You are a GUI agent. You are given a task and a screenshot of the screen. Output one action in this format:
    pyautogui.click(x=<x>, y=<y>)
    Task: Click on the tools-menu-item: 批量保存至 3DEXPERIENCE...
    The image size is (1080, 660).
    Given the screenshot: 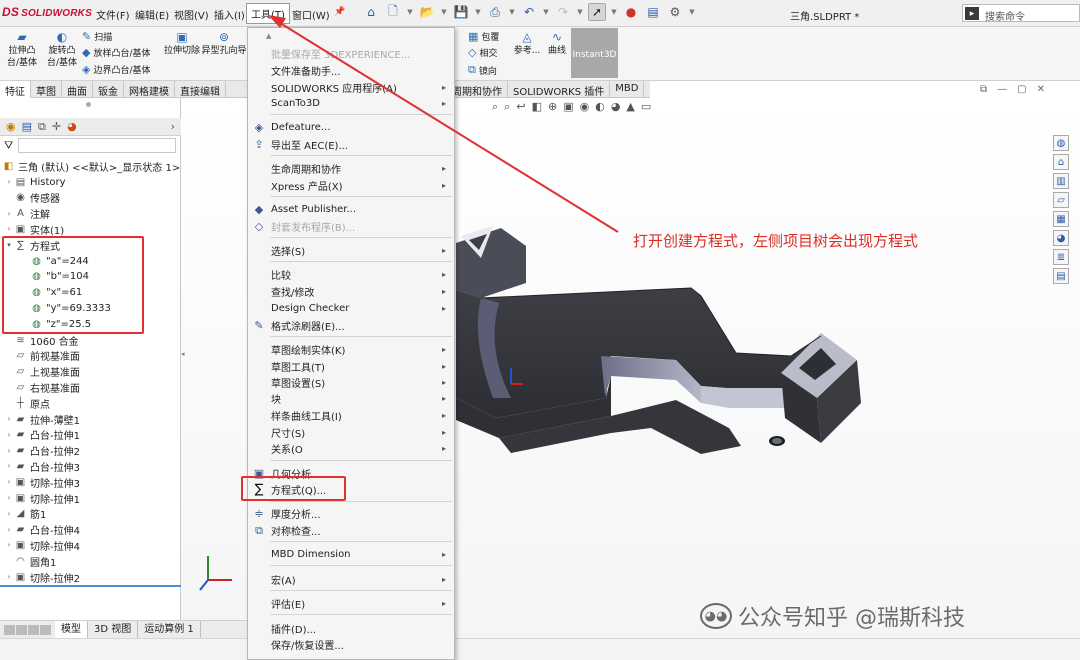 What is the action you would take?
    pyautogui.click(x=351, y=53)
    